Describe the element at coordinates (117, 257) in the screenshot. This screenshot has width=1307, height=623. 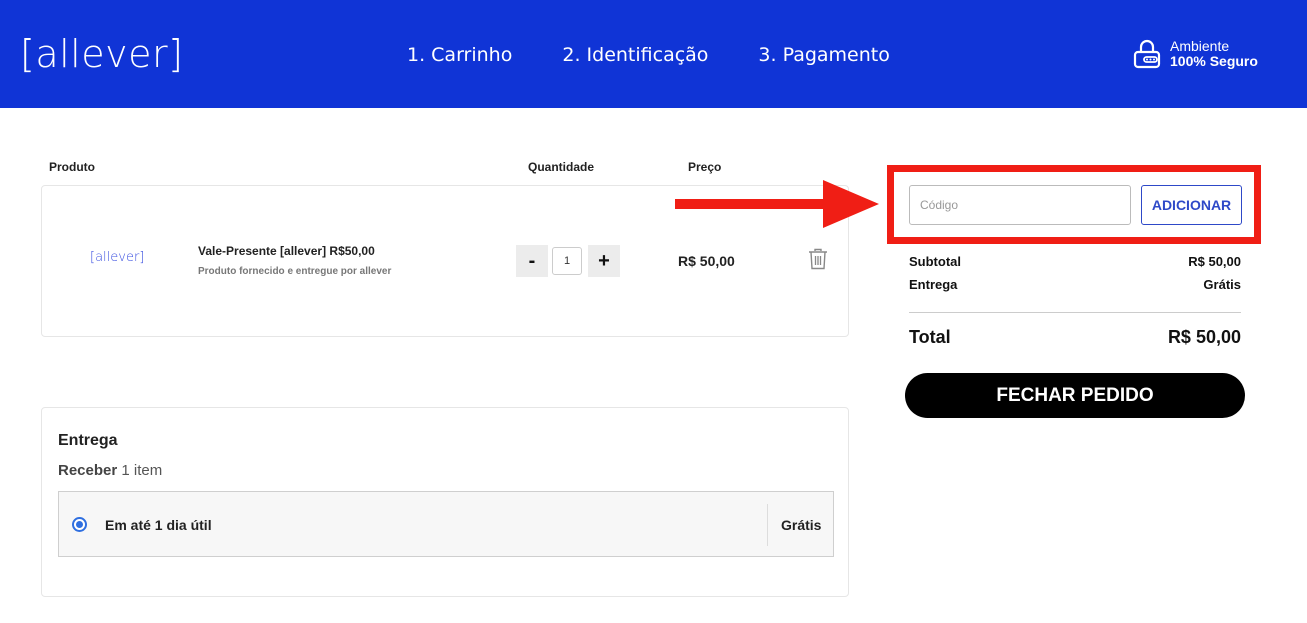
I see `product-image: [allever]` at that location.